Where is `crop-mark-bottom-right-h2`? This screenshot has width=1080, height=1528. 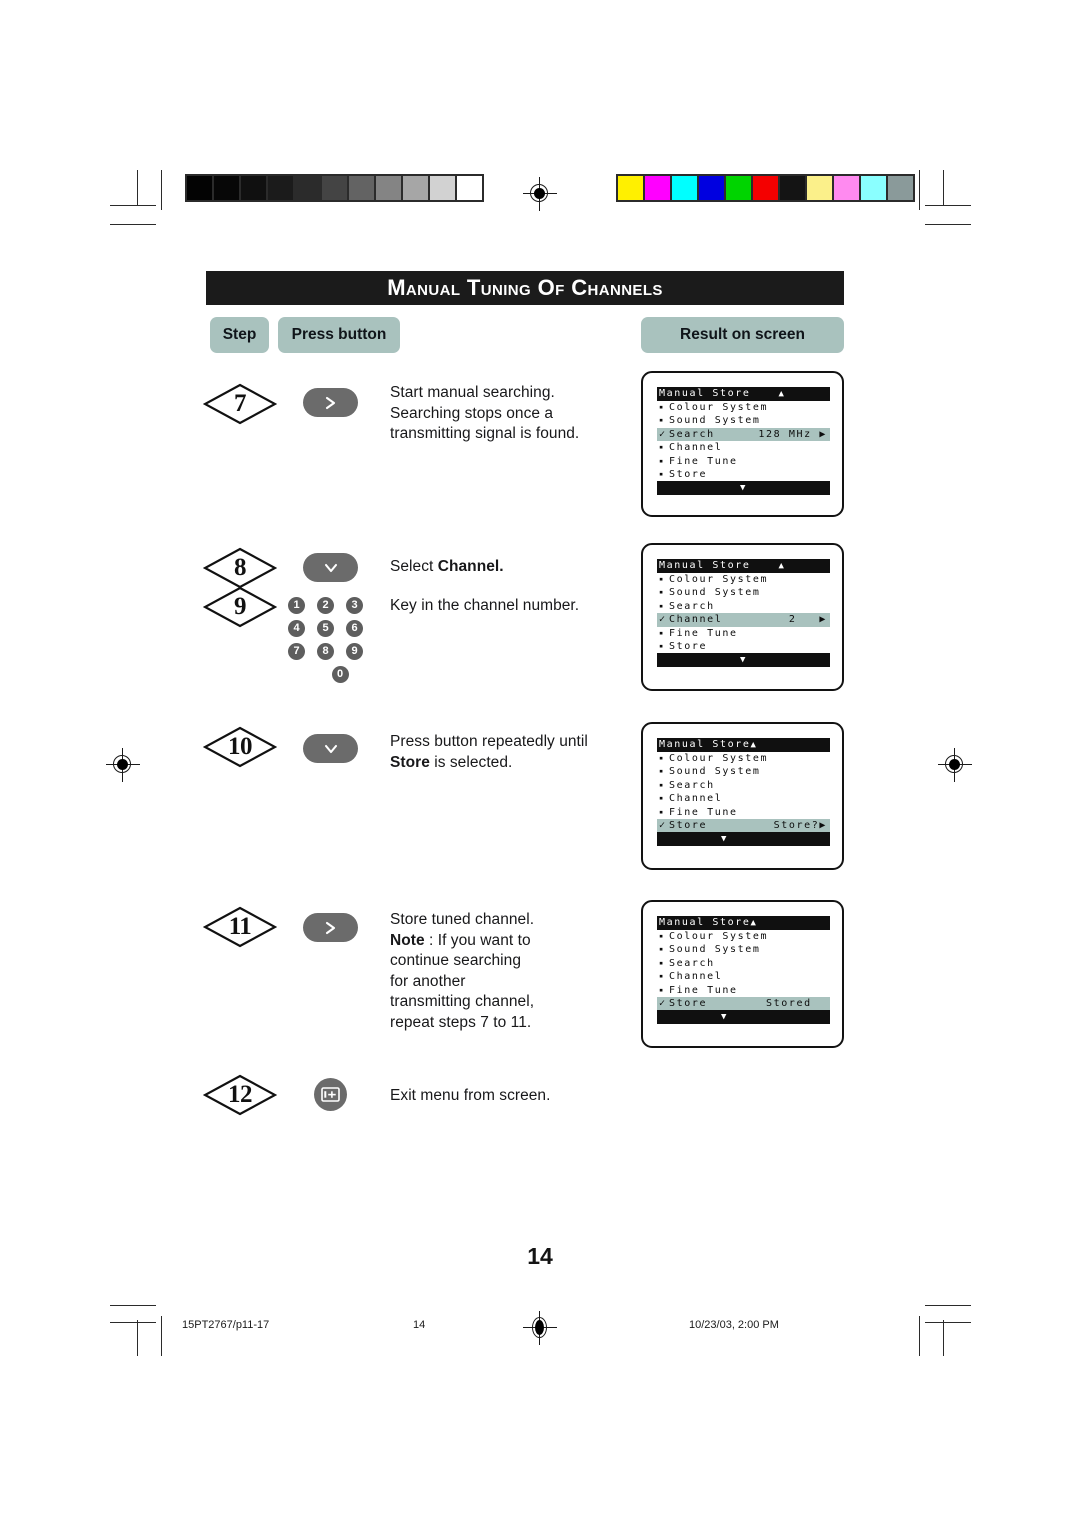
crop-mark-bottom-right-h2 is located at coordinates (948, 1322).